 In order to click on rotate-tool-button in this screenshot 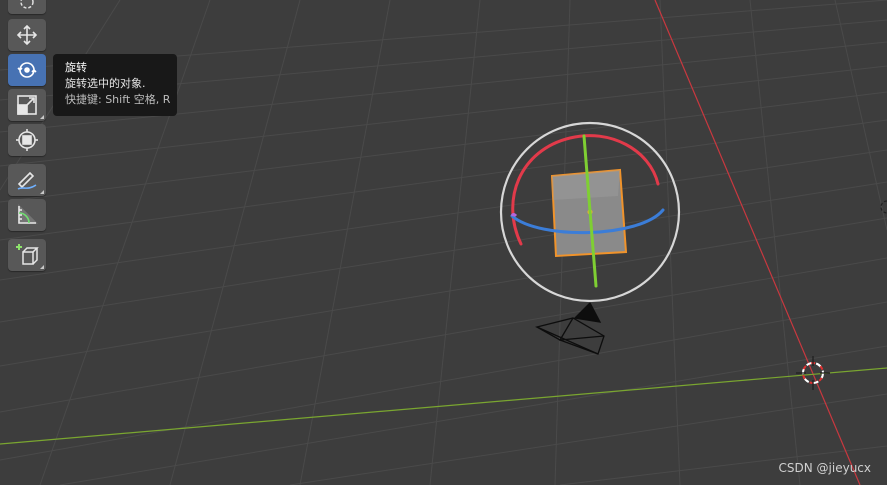, I will do `click(27, 70)`.